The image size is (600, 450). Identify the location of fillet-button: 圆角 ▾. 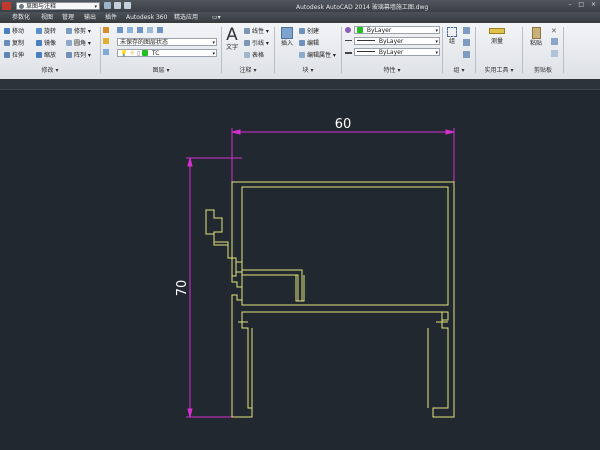
(78, 43).